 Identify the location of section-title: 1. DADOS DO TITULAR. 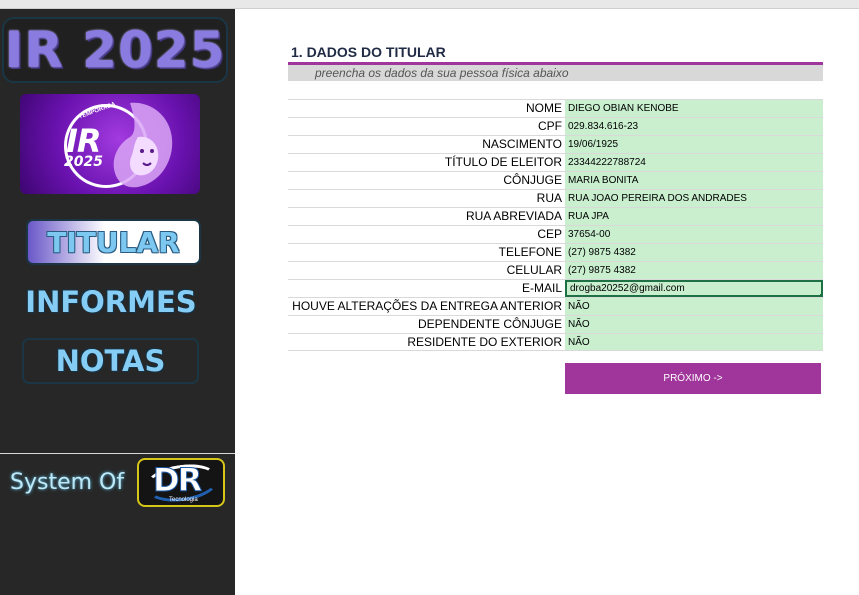
(368, 52).